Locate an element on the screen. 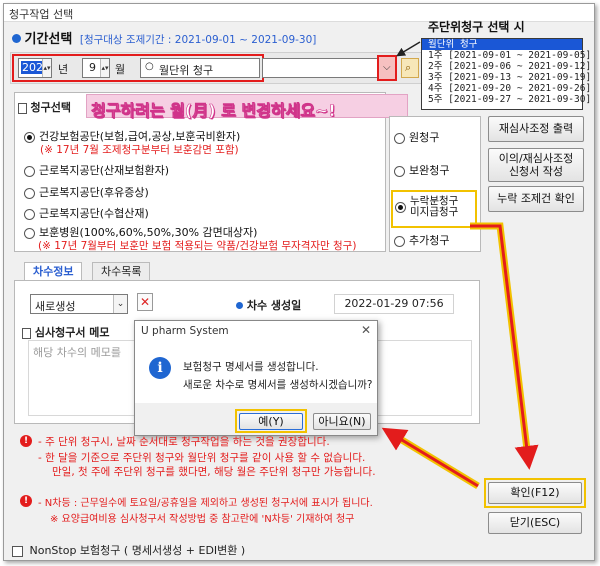  chevron-down-icon: ⌵ is located at coordinates (387, 67).